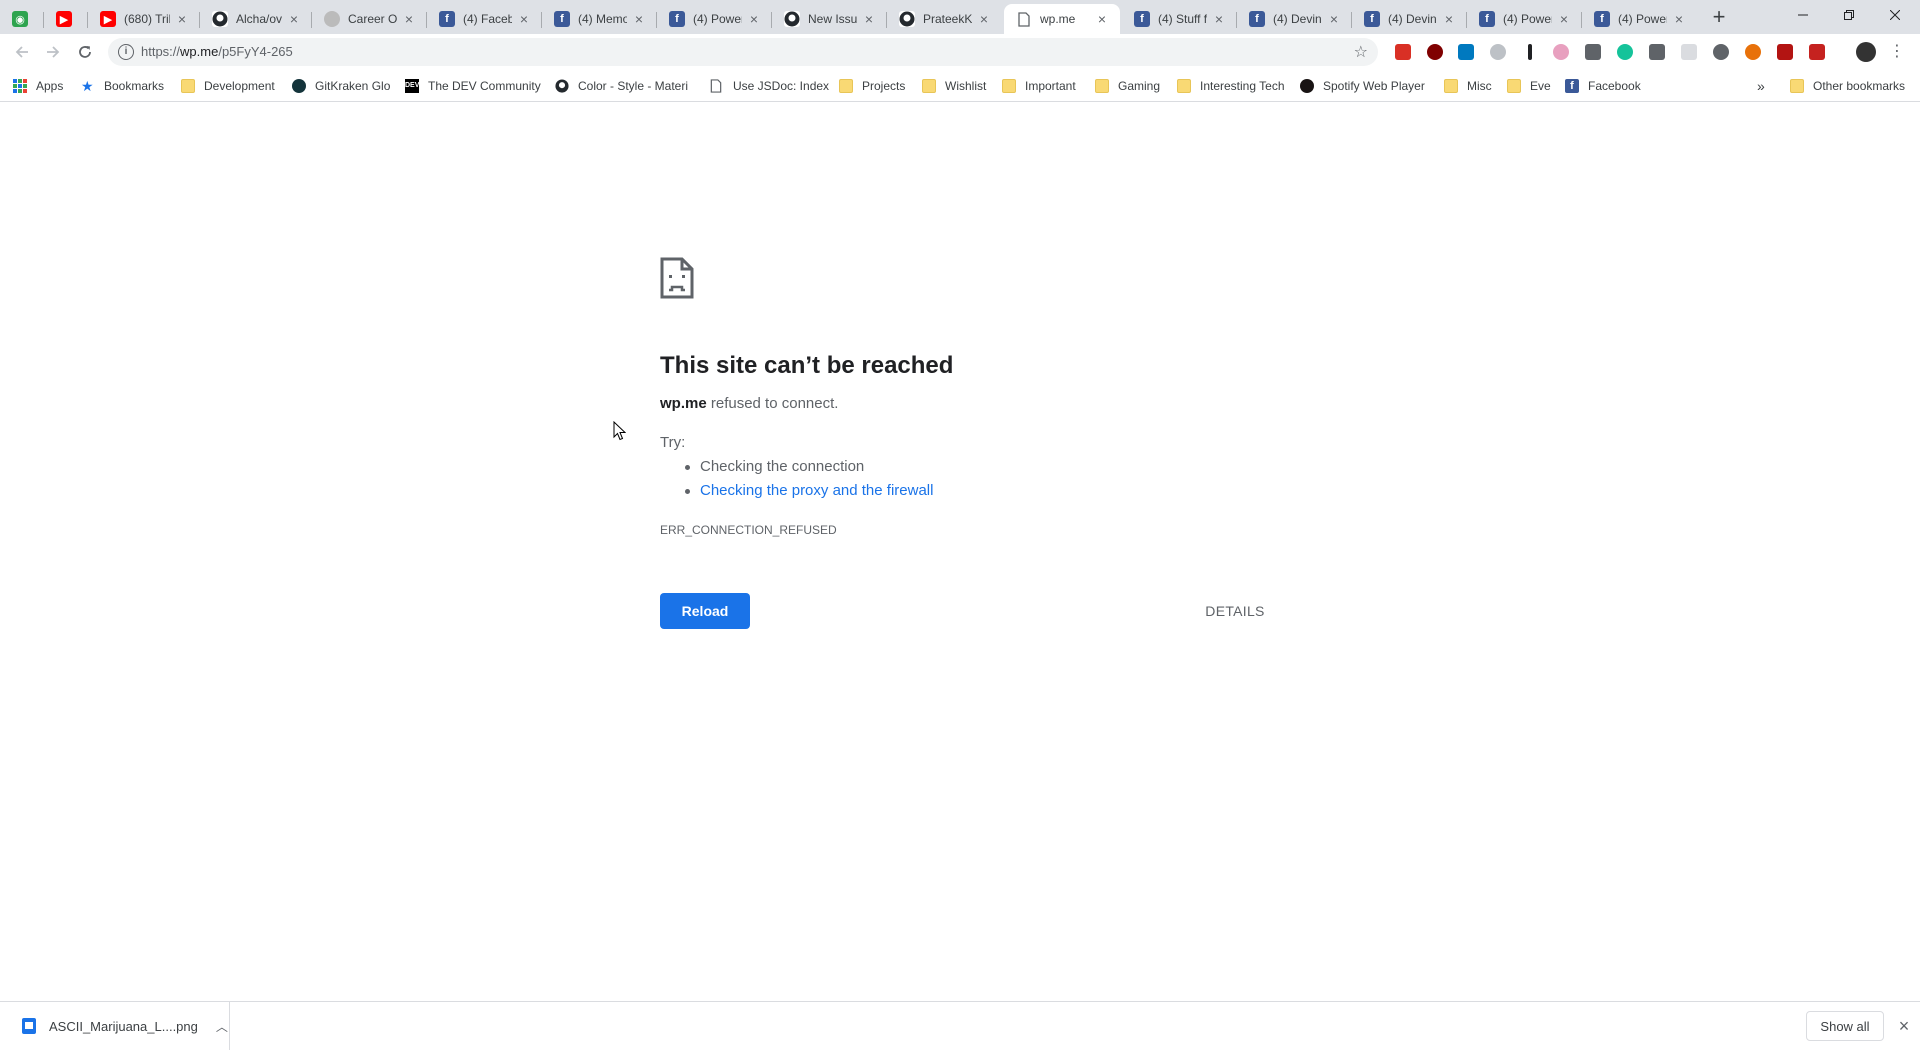 The height and width of the screenshot is (1050, 1920). What do you see at coordinates (1409, 19) in the screenshot?
I see `tab-13: f (4) Devin ×` at bounding box center [1409, 19].